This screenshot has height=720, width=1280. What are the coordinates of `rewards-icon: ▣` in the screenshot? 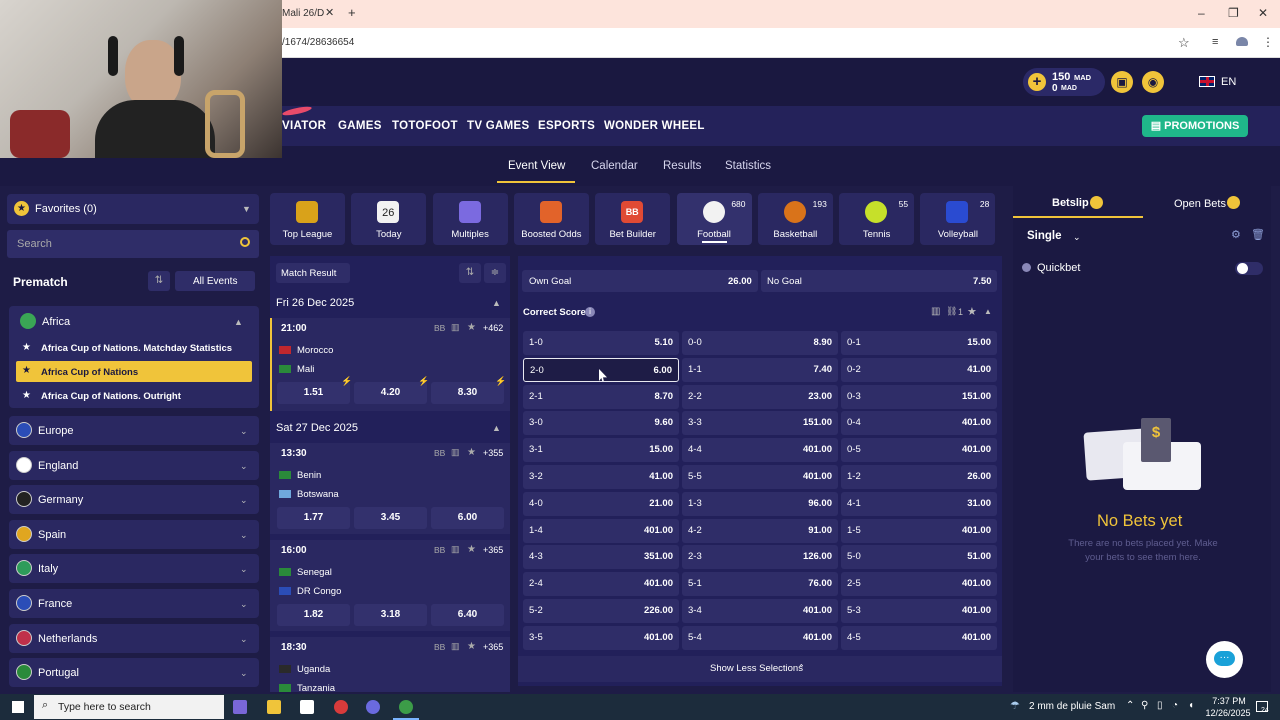 It's located at (1122, 82).